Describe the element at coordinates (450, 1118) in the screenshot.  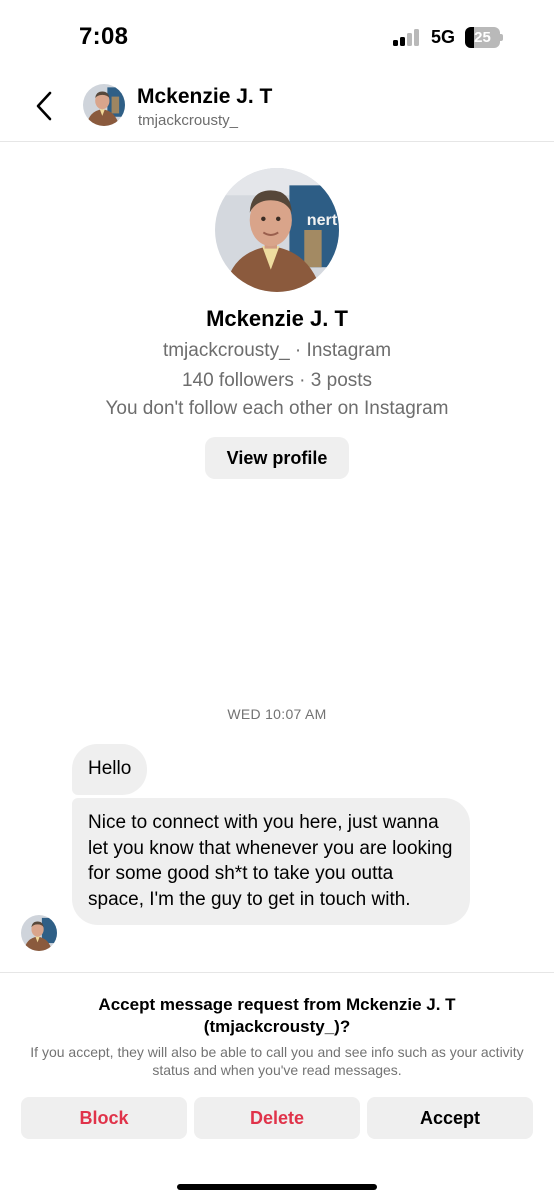
I see `accept-button: Accept` at that location.